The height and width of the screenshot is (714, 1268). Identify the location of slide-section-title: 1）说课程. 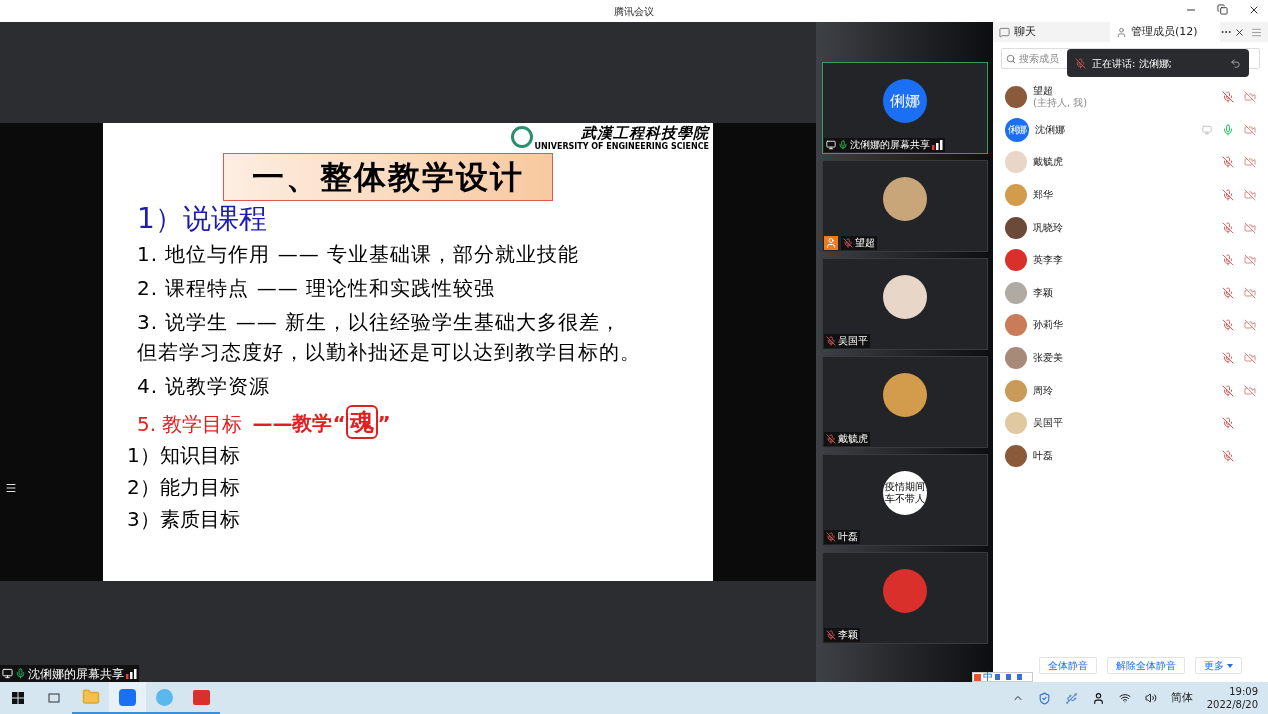
(202, 219).